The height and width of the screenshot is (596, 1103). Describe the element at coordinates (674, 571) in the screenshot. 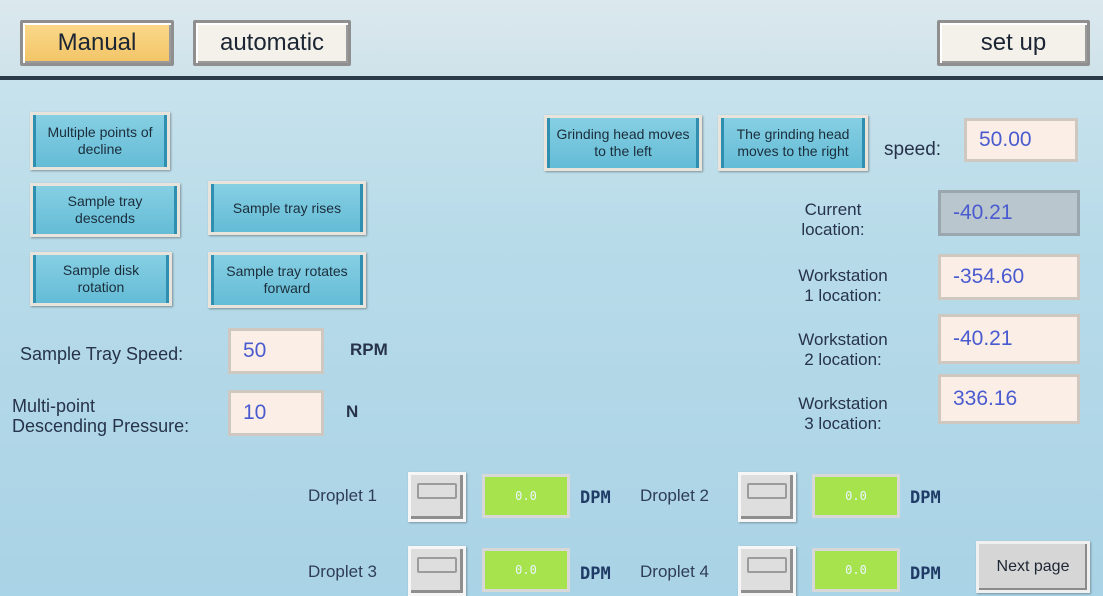

I see `droplet-4-label: Droplet 4` at that location.